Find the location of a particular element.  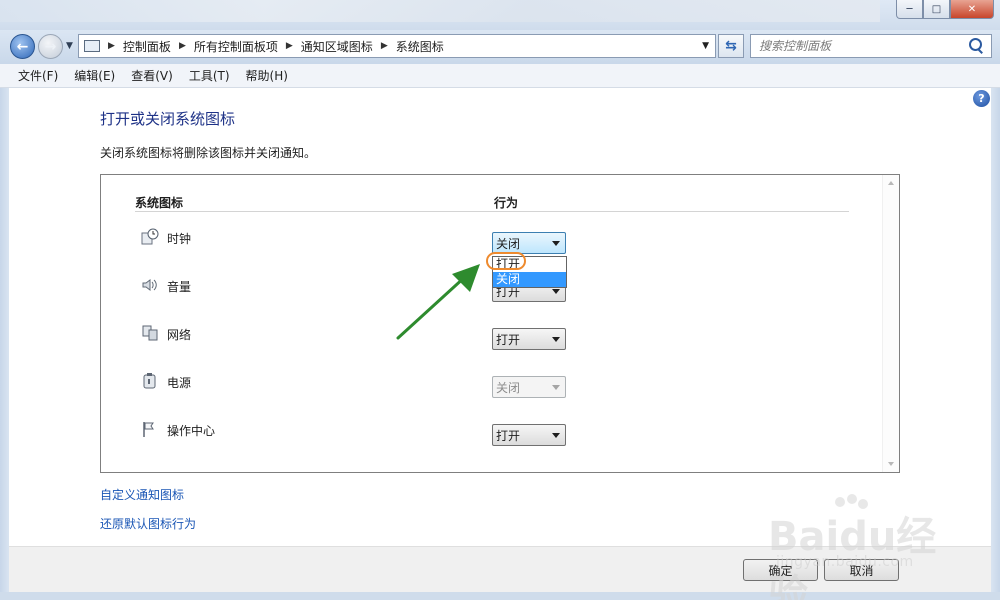

address-bar: ▶ 控制面板 ▶ 所有控制面板项 ▶ 通知区域图标 ▶ 系统图标 ▼ is located at coordinates (397, 46).